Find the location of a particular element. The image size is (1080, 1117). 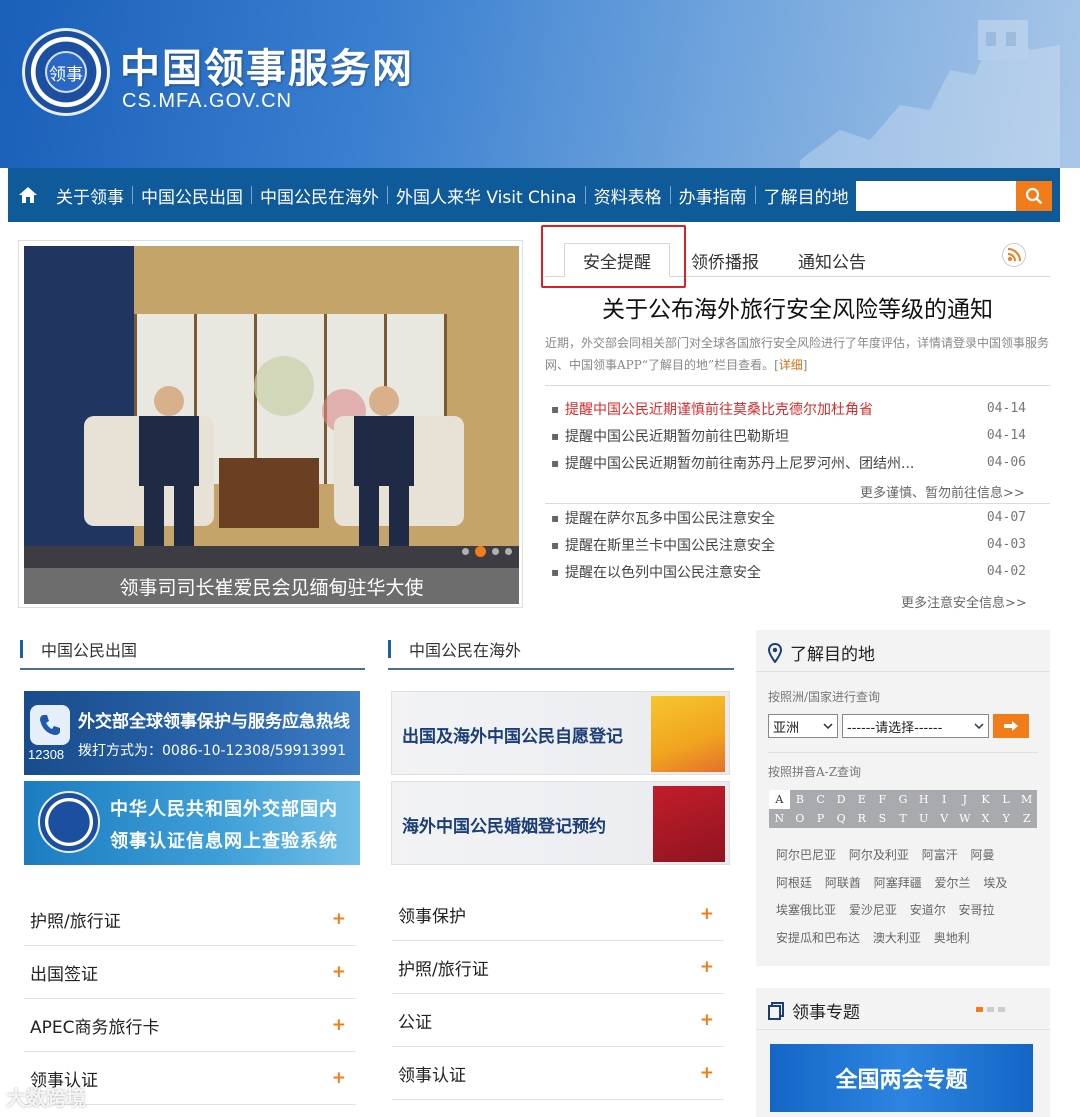

safety-title: 提醒在斯里兰卡中国公民注意安全 is located at coordinates (670, 545).